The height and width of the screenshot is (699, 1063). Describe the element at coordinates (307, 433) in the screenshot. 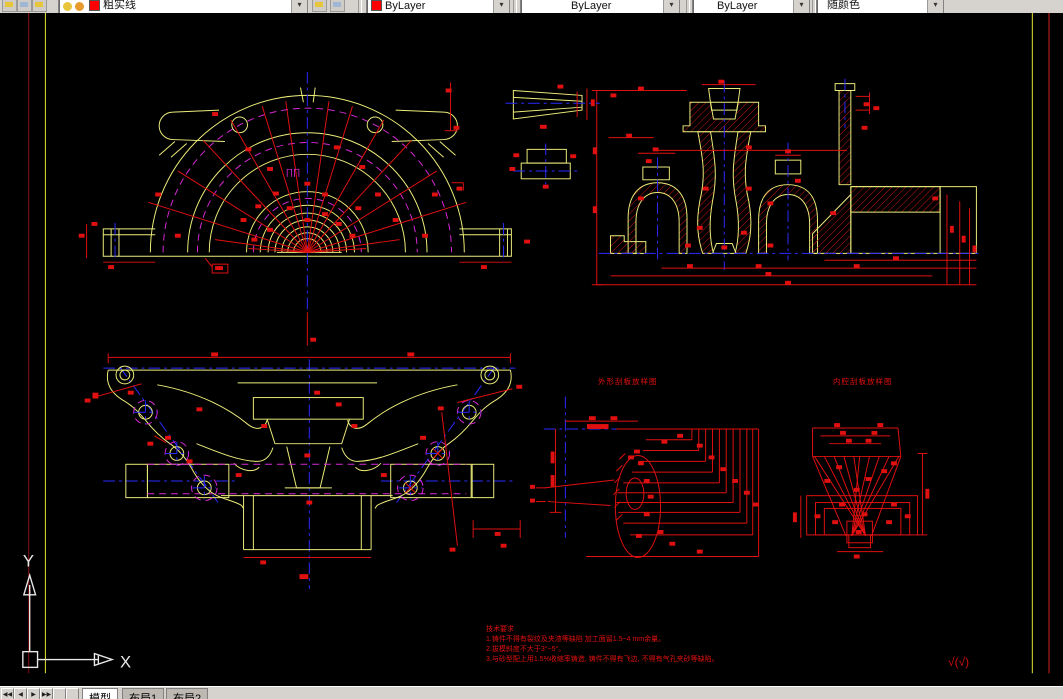

I see `plan-bolt-holes` at that location.